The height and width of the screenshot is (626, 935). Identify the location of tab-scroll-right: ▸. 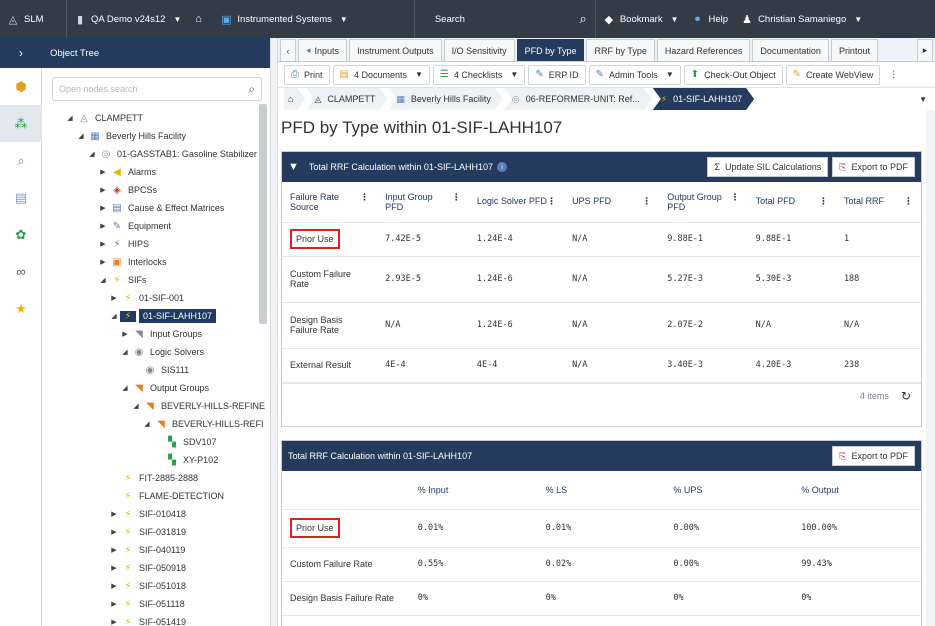
(925, 50).